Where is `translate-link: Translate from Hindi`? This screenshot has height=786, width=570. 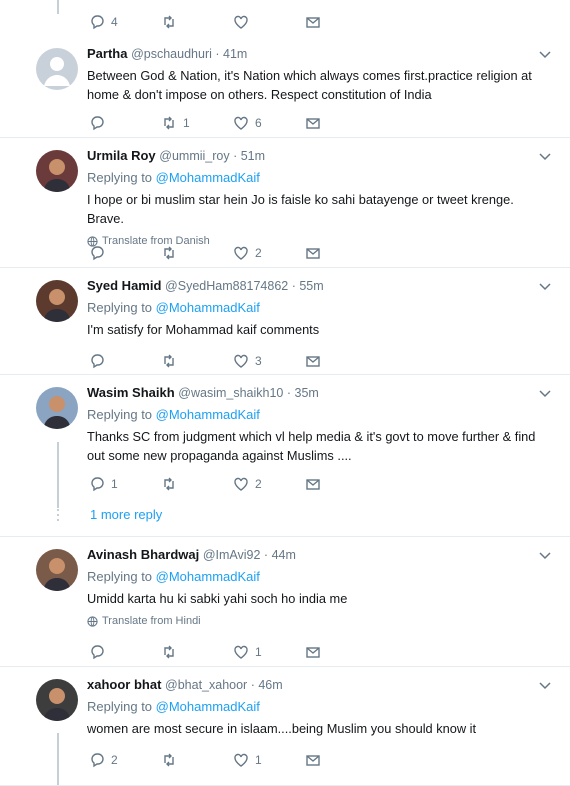
translate-link: Translate from Hindi is located at coordinates (318, 621).